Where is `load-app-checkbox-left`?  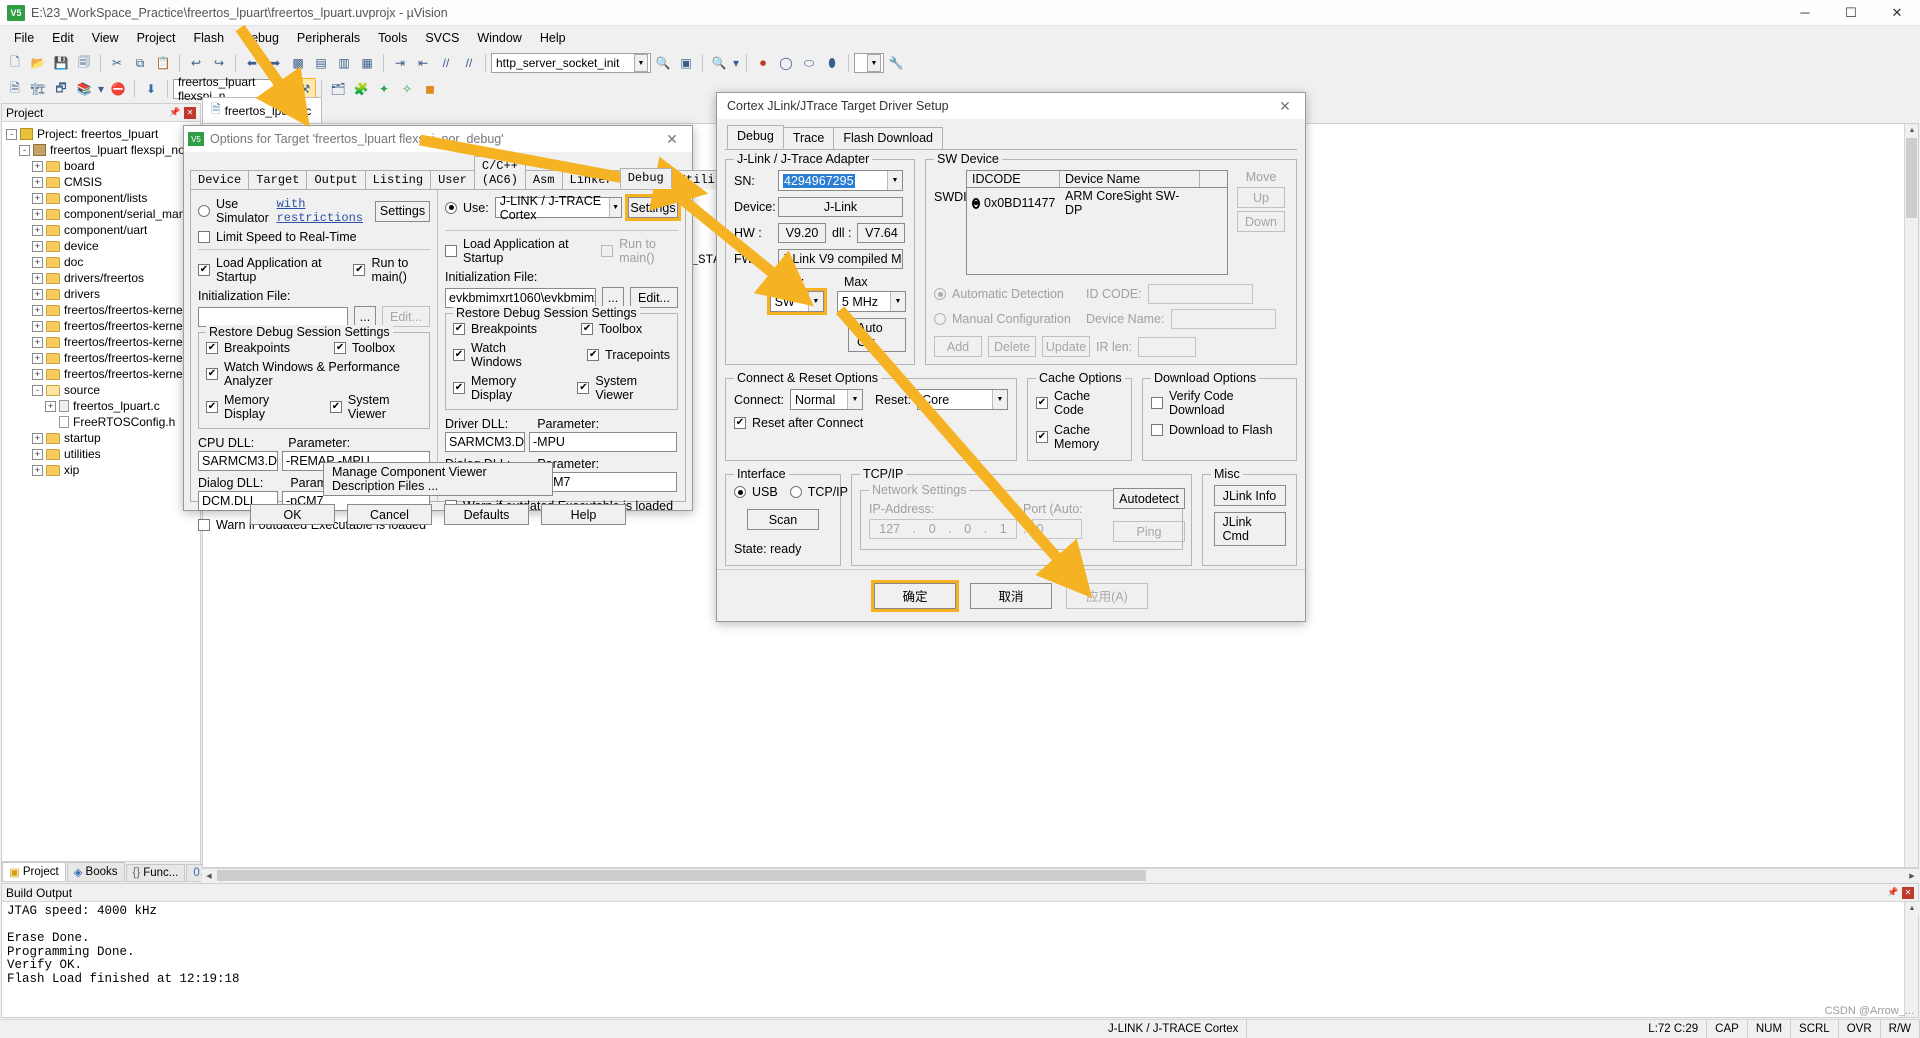
load-app-checkbox-left is located at coordinates (204, 270).